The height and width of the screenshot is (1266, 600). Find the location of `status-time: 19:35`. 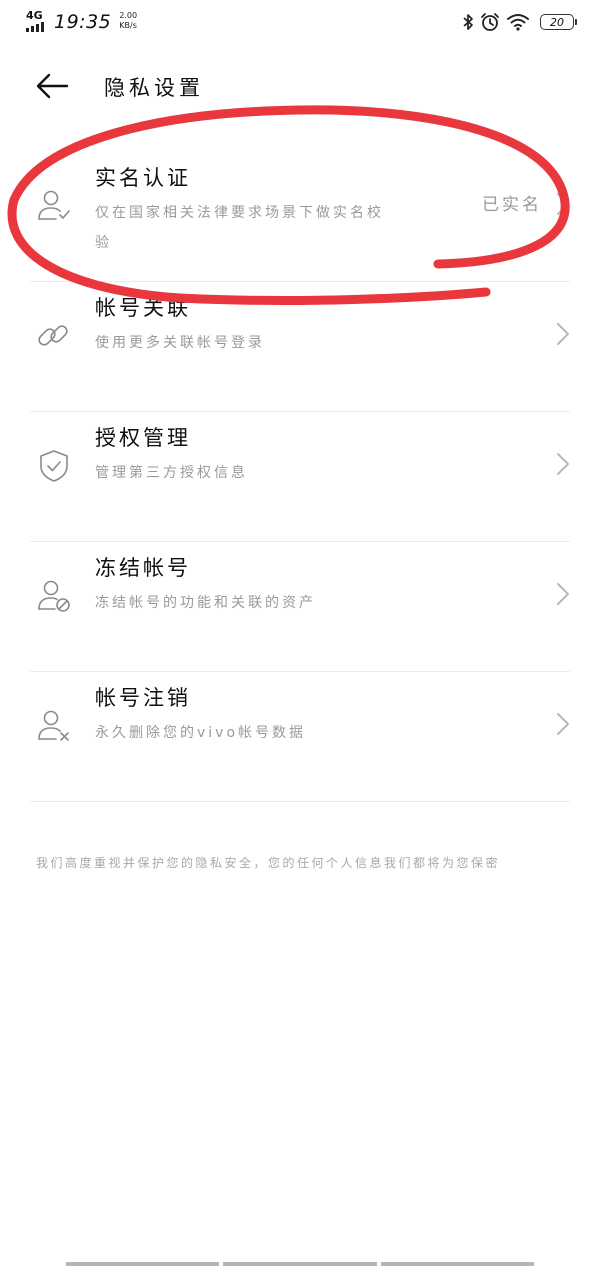

status-time: 19:35 is located at coordinates (83, 22).